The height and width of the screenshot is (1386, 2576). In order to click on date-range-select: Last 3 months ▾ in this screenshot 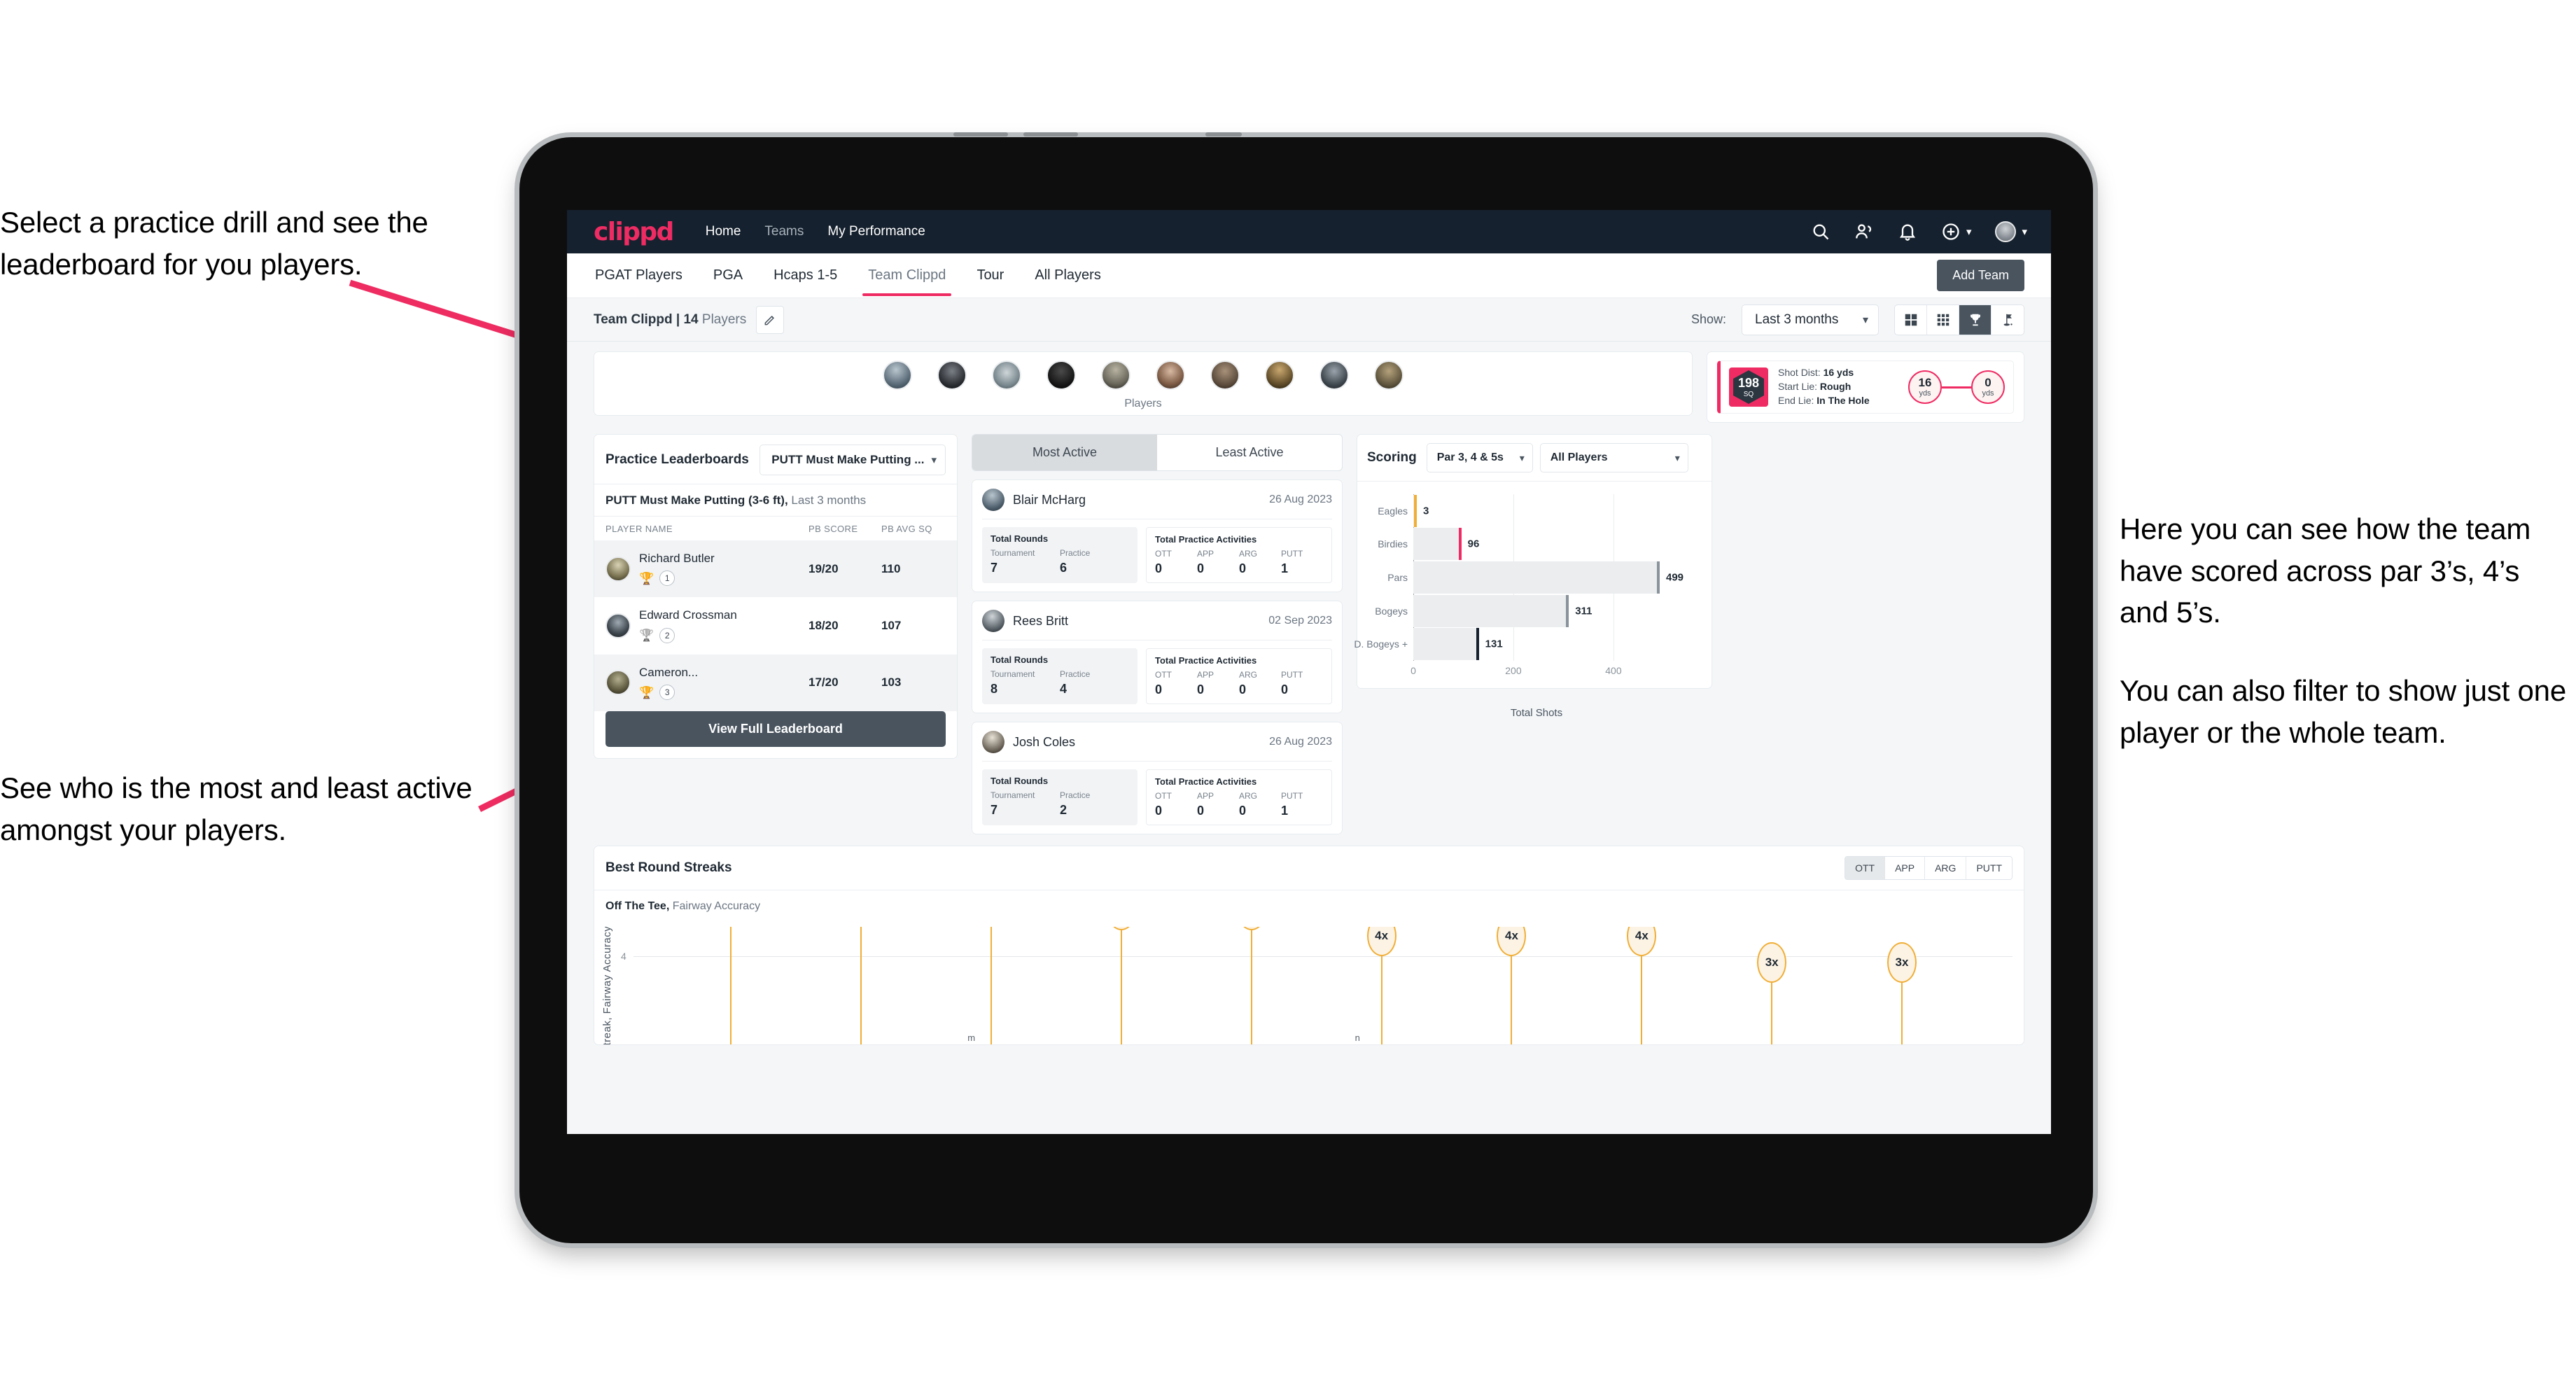, I will do `click(1810, 319)`.